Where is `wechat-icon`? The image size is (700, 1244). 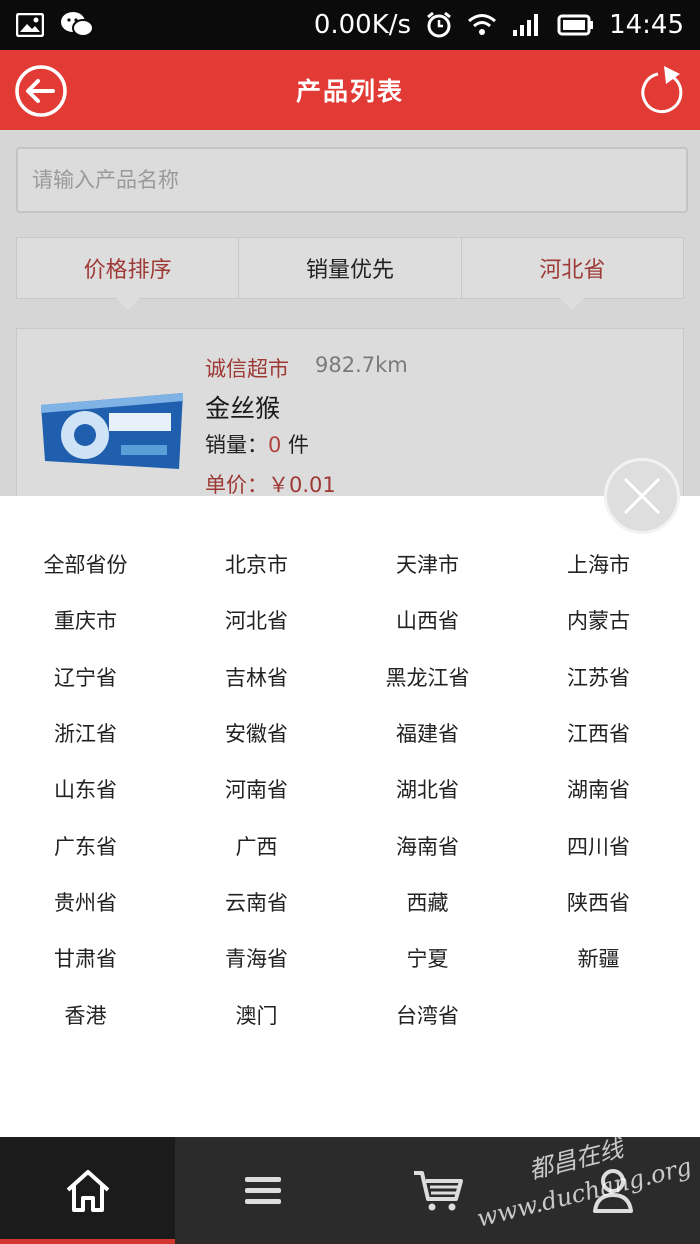 wechat-icon is located at coordinates (77, 24).